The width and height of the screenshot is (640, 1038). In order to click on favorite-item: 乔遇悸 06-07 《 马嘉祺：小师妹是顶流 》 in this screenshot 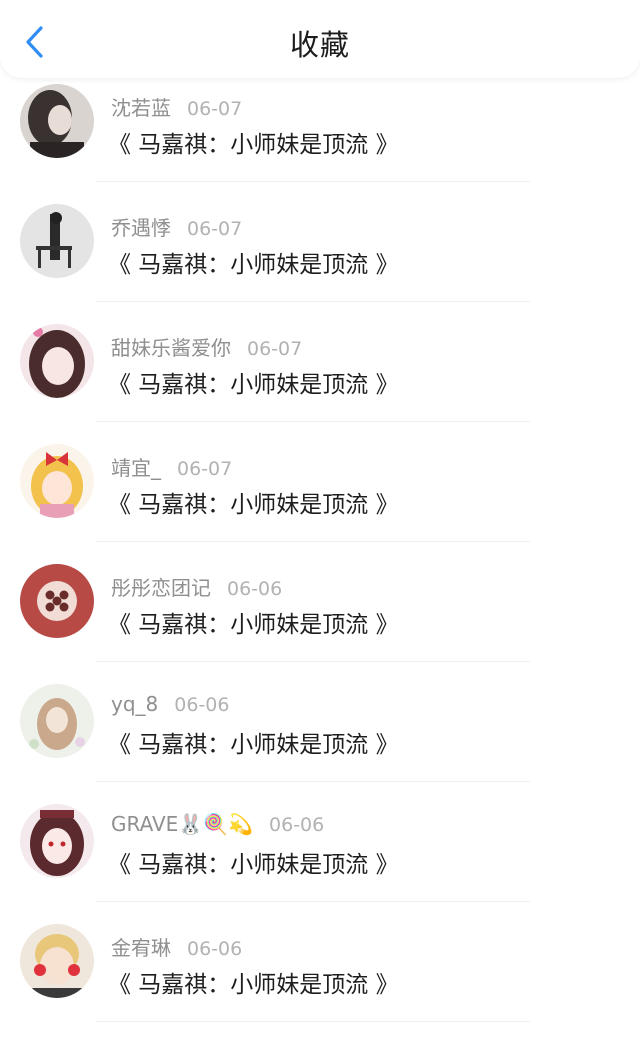, I will do `click(320, 258)`.